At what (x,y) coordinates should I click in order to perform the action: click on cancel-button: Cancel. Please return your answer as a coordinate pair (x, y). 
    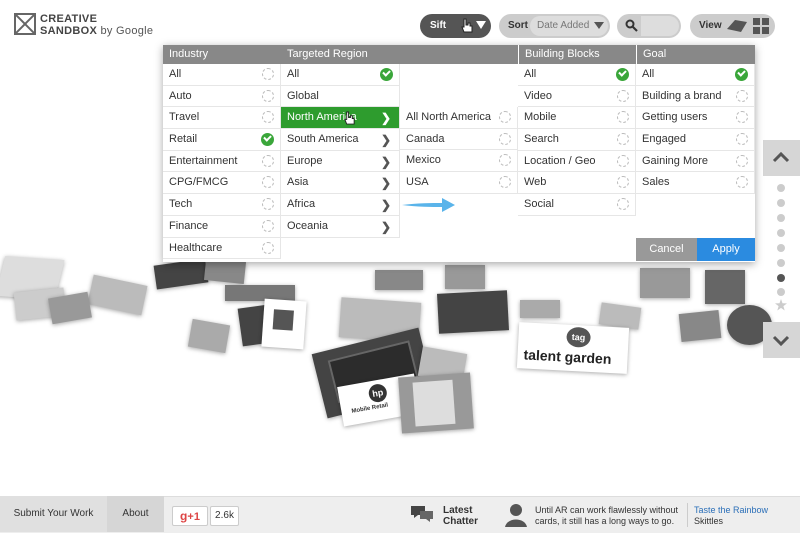
    Looking at the image, I should click on (666, 249).